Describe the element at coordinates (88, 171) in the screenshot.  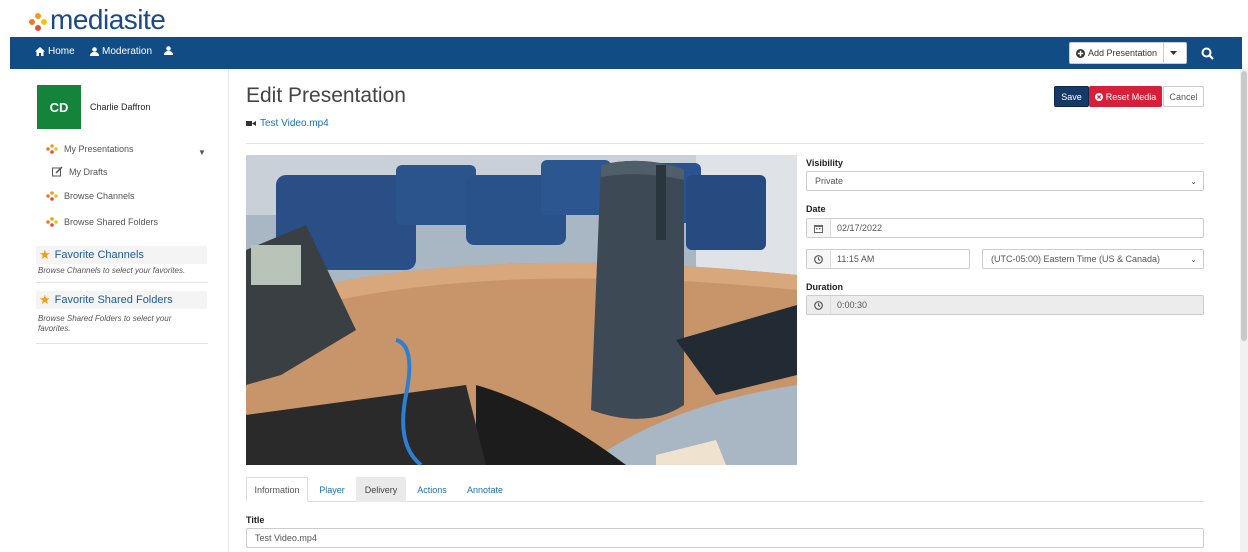
I see `sidebar-item-label: My Drafts` at that location.